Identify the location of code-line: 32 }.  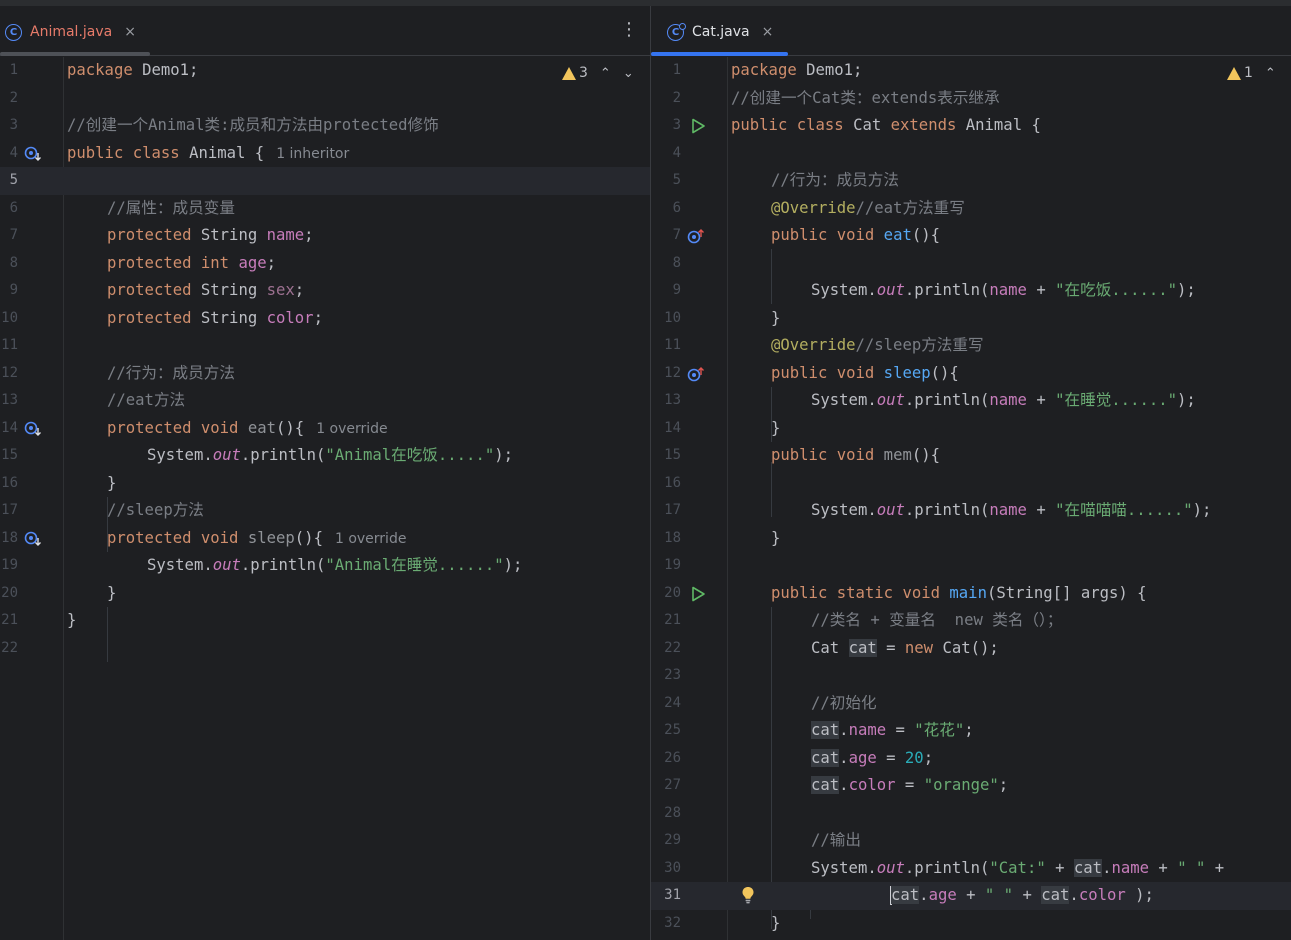
(971, 924).